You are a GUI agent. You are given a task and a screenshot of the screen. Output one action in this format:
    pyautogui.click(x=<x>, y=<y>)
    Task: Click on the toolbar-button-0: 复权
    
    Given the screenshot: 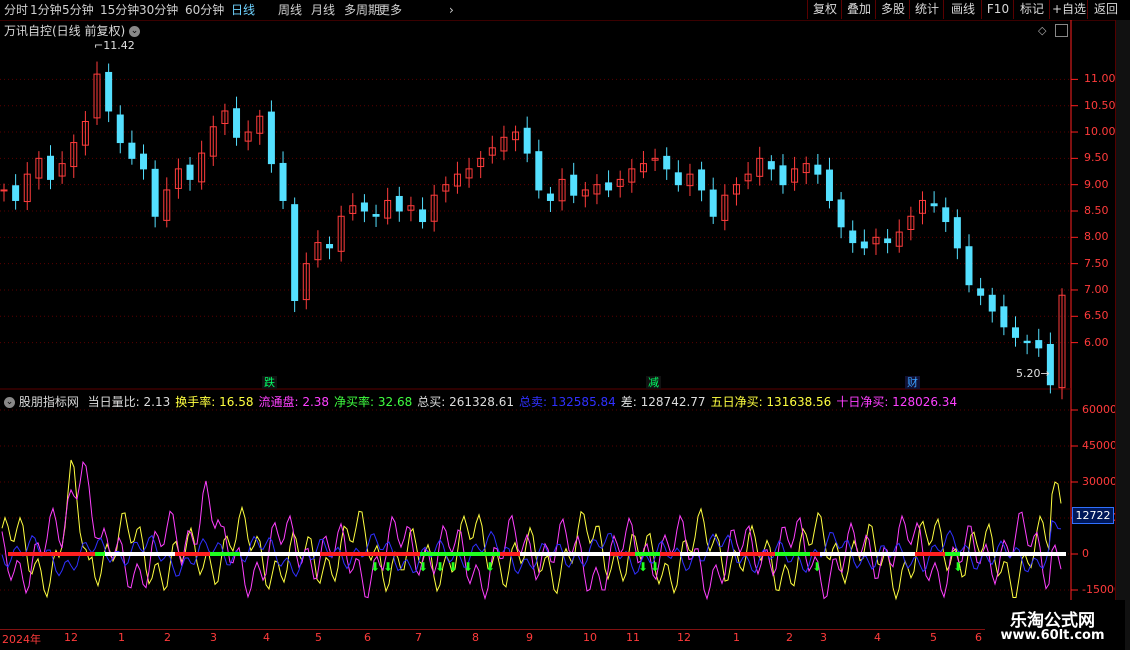 What is the action you would take?
    pyautogui.click(x=824, y=9)
    